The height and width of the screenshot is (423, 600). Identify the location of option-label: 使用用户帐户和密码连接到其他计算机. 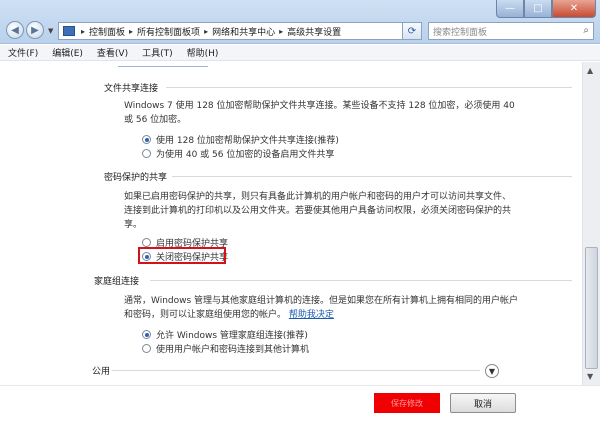
(233, 350).